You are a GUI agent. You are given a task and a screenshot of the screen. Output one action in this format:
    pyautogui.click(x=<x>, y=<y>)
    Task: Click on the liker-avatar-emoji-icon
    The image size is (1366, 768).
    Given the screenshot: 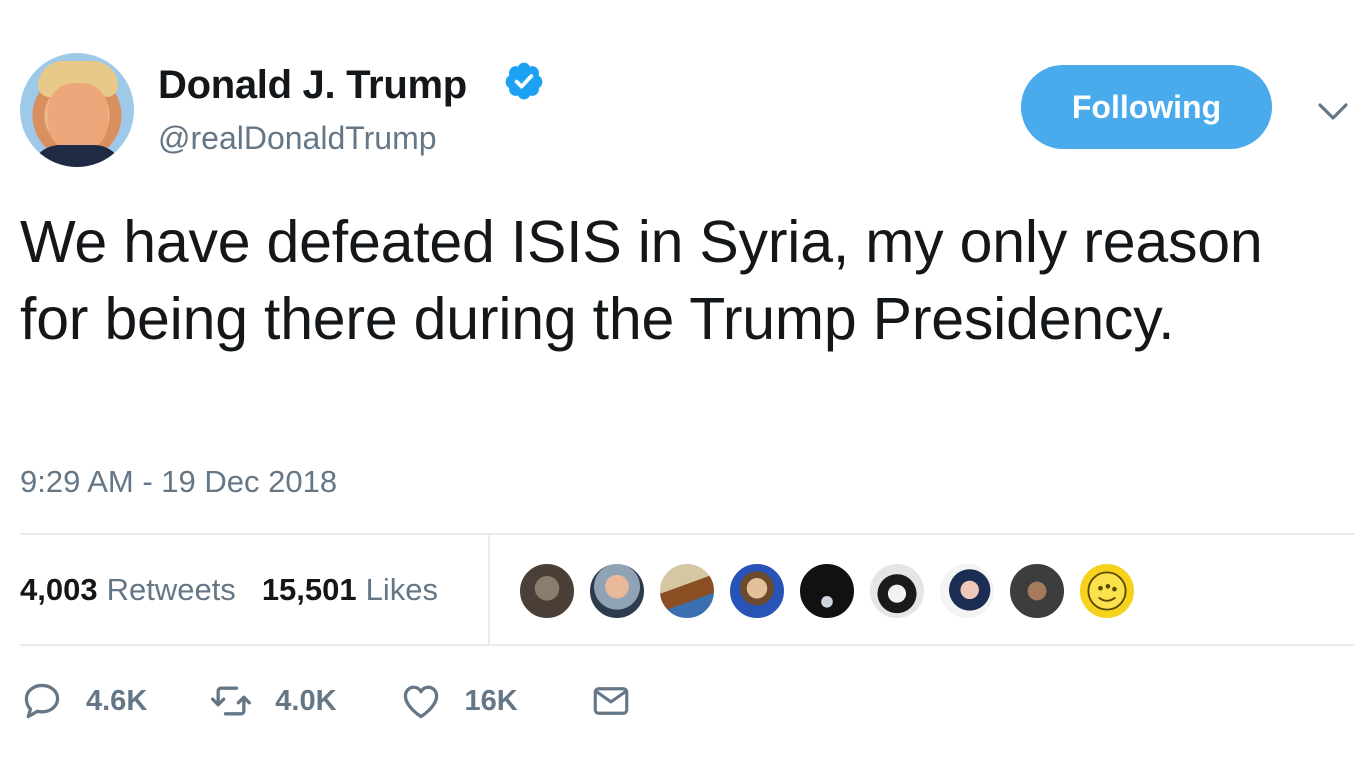 What is the action you would take?
    pyautogui.click(x=1107, y=591)
    